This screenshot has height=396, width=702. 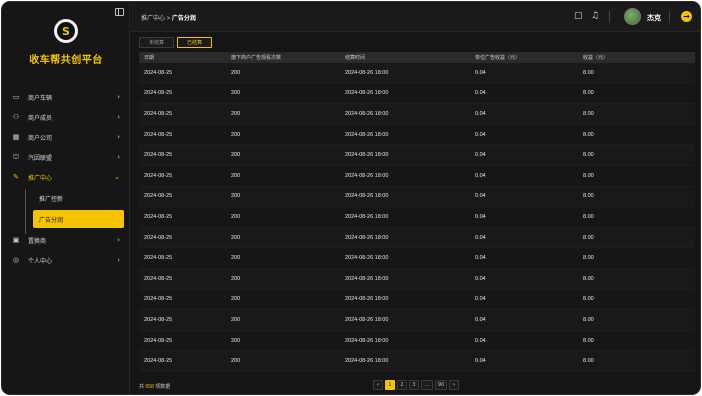 I want to click on record-count: 共 658 项数据, so click(x=154, y=386).